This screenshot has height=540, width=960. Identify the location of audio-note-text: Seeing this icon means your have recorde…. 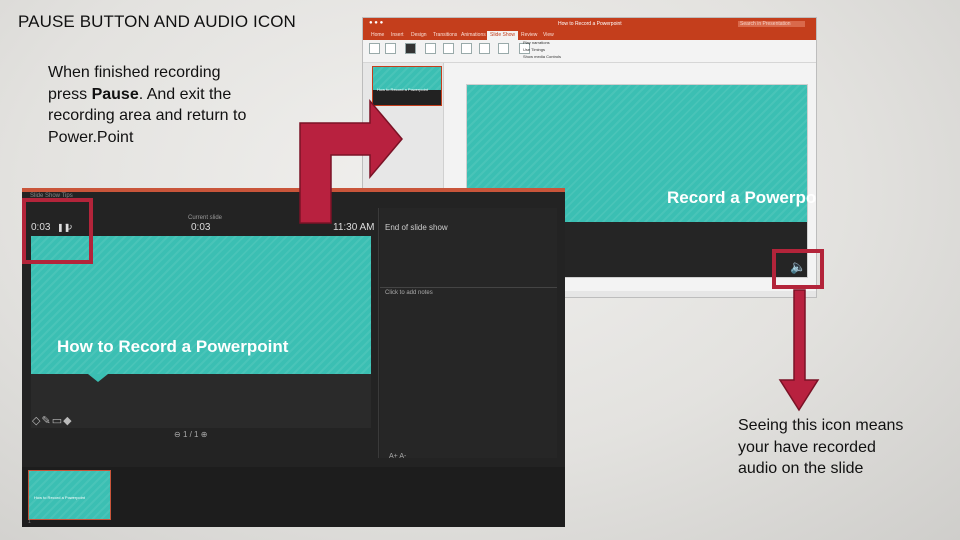
(821, 447).